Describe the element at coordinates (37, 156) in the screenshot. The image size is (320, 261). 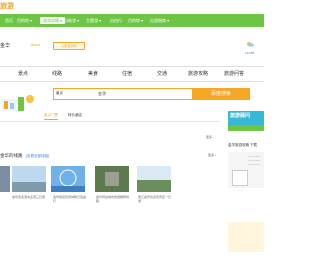
I see `view-all-routes-link: [查看全部线路]` at that location.